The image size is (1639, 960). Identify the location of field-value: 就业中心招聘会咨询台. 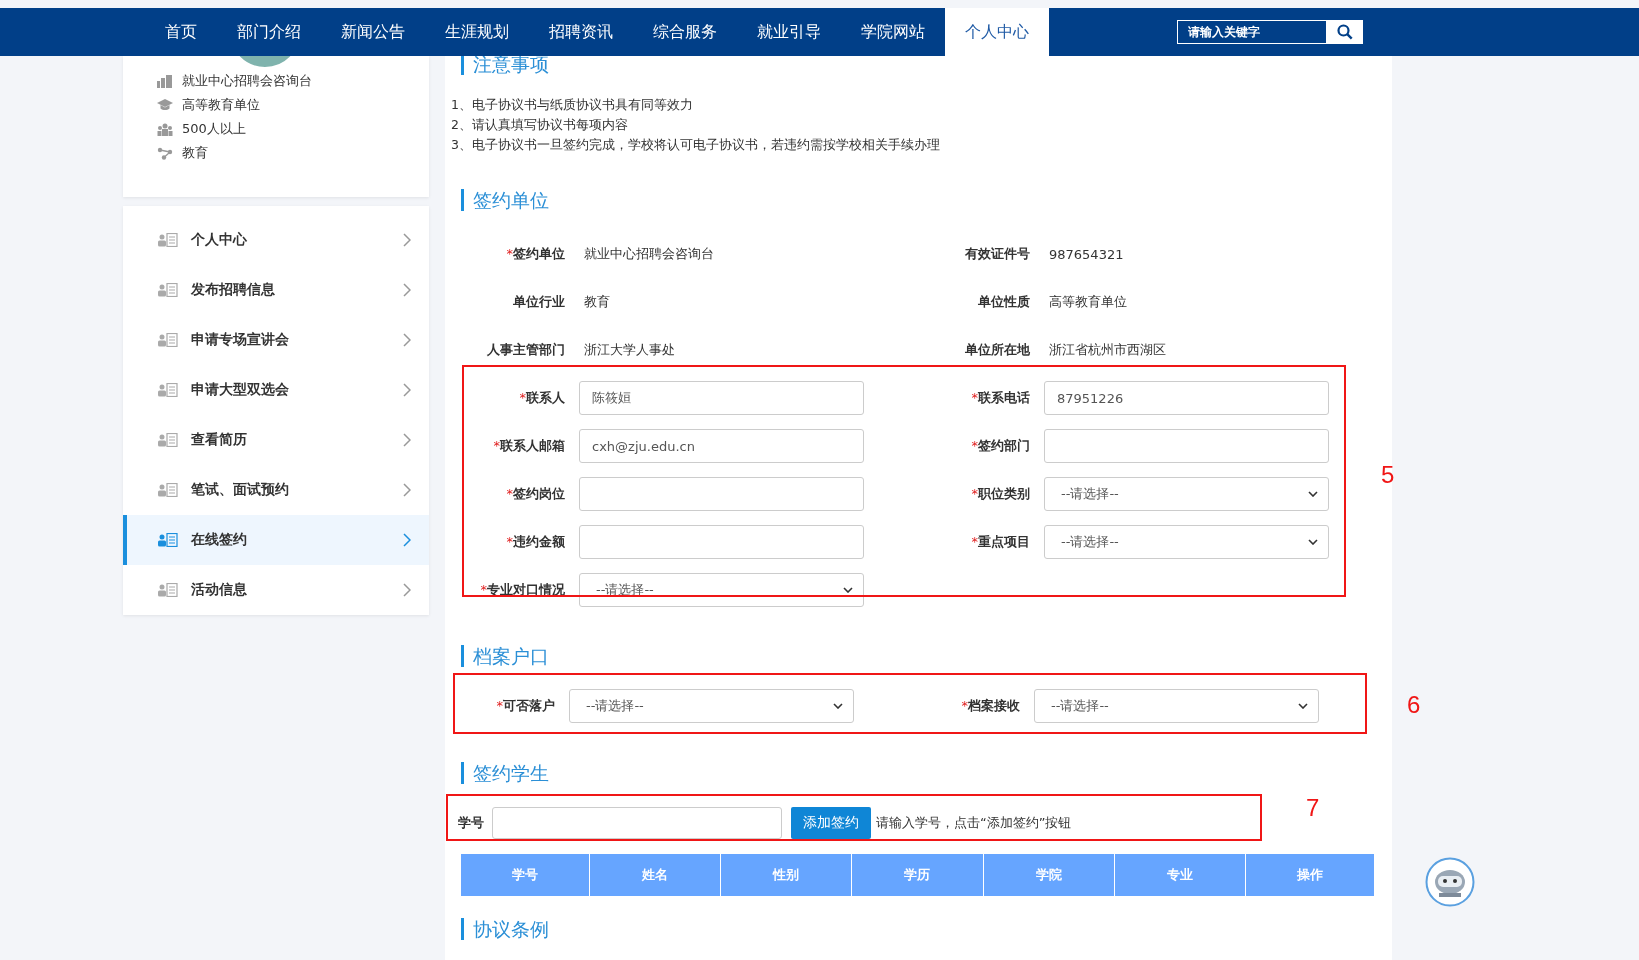
(649, 254).